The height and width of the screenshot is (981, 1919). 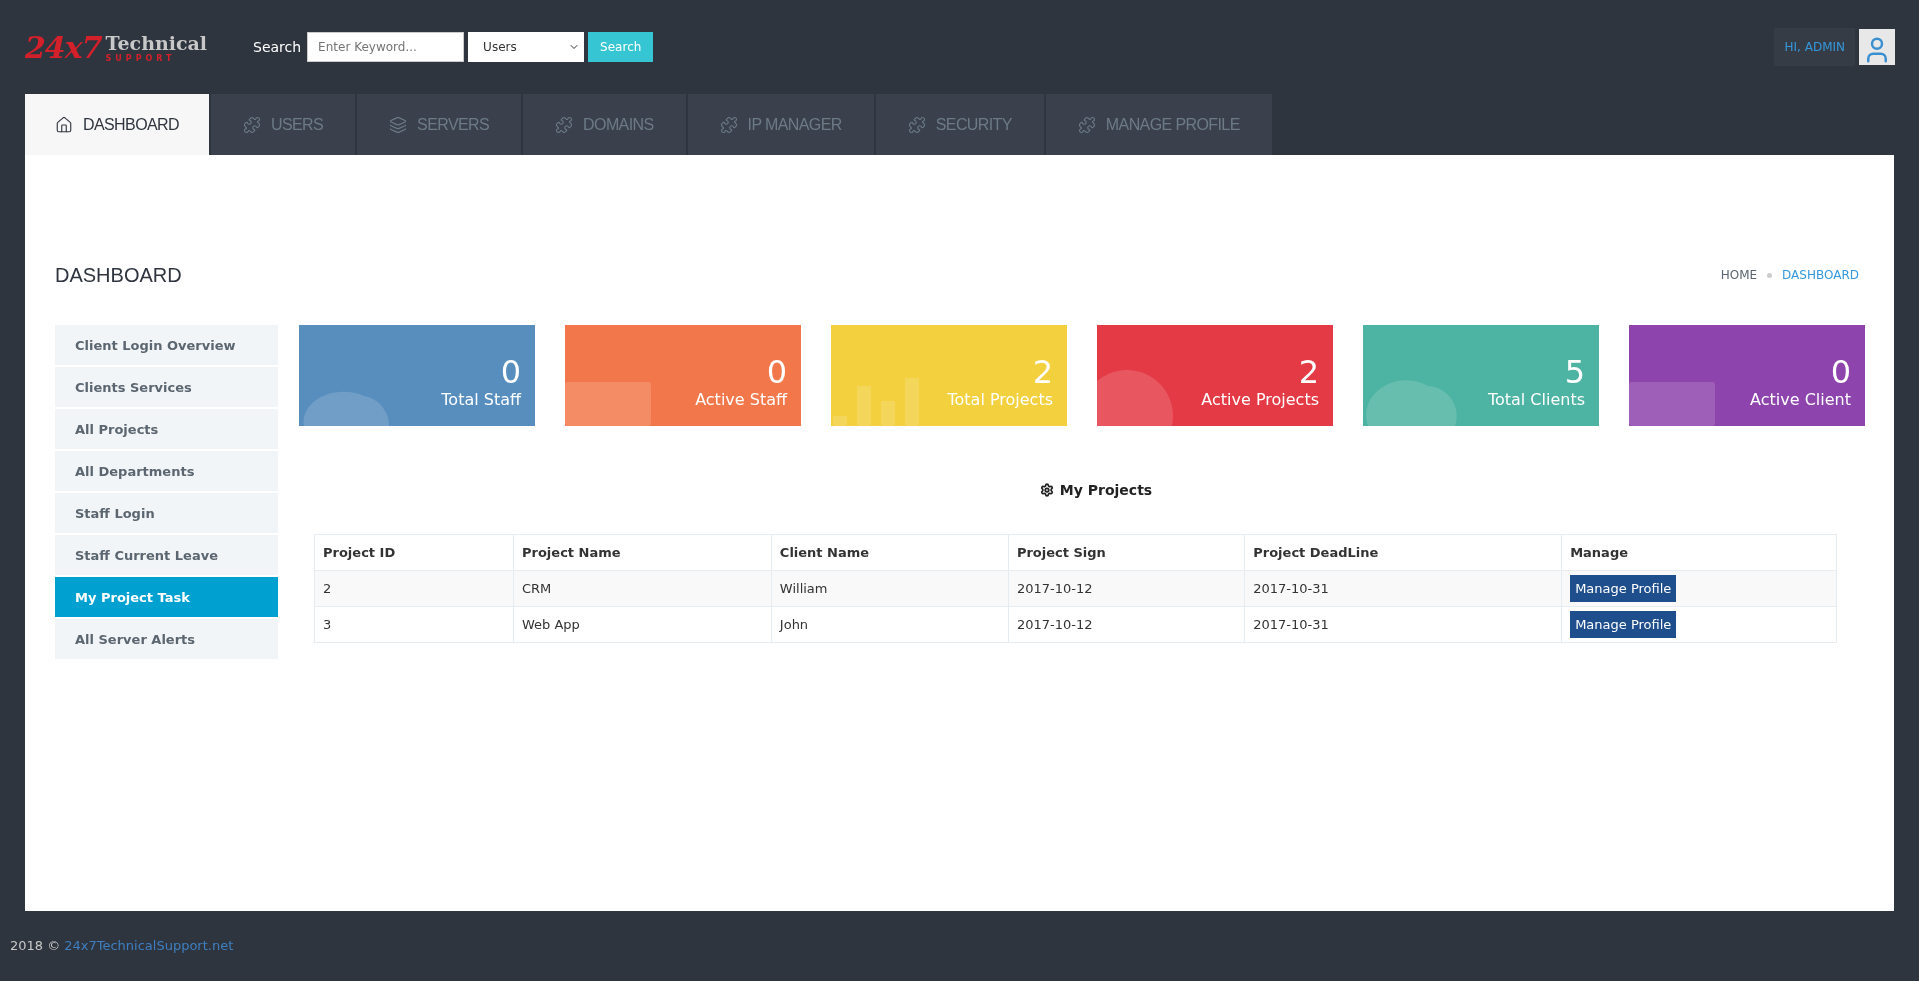 What do you see at coordinates (1403, 552) in the screenshot?
I see `column-header: Project DeadLine` at bounding box center [1403, 552].